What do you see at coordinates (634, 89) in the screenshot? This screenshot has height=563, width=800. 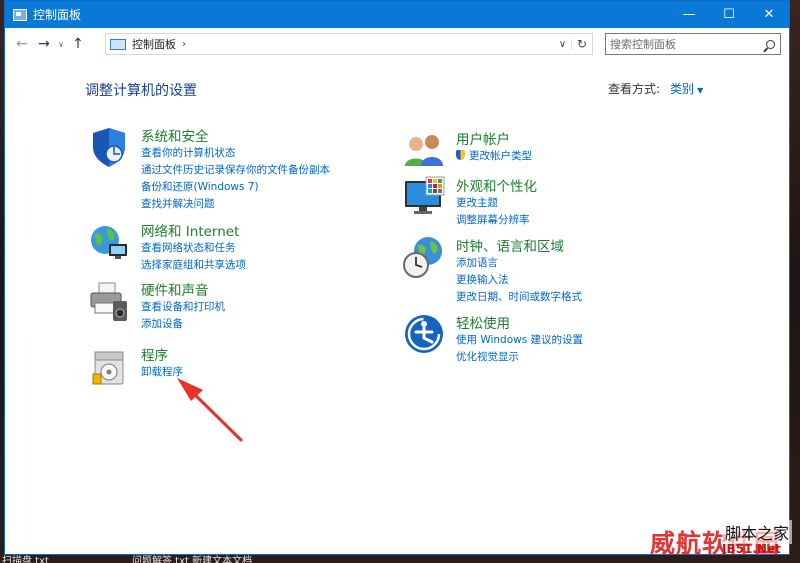 I see `view-by-label: 查看方式:` at bounding box center [634, 89].